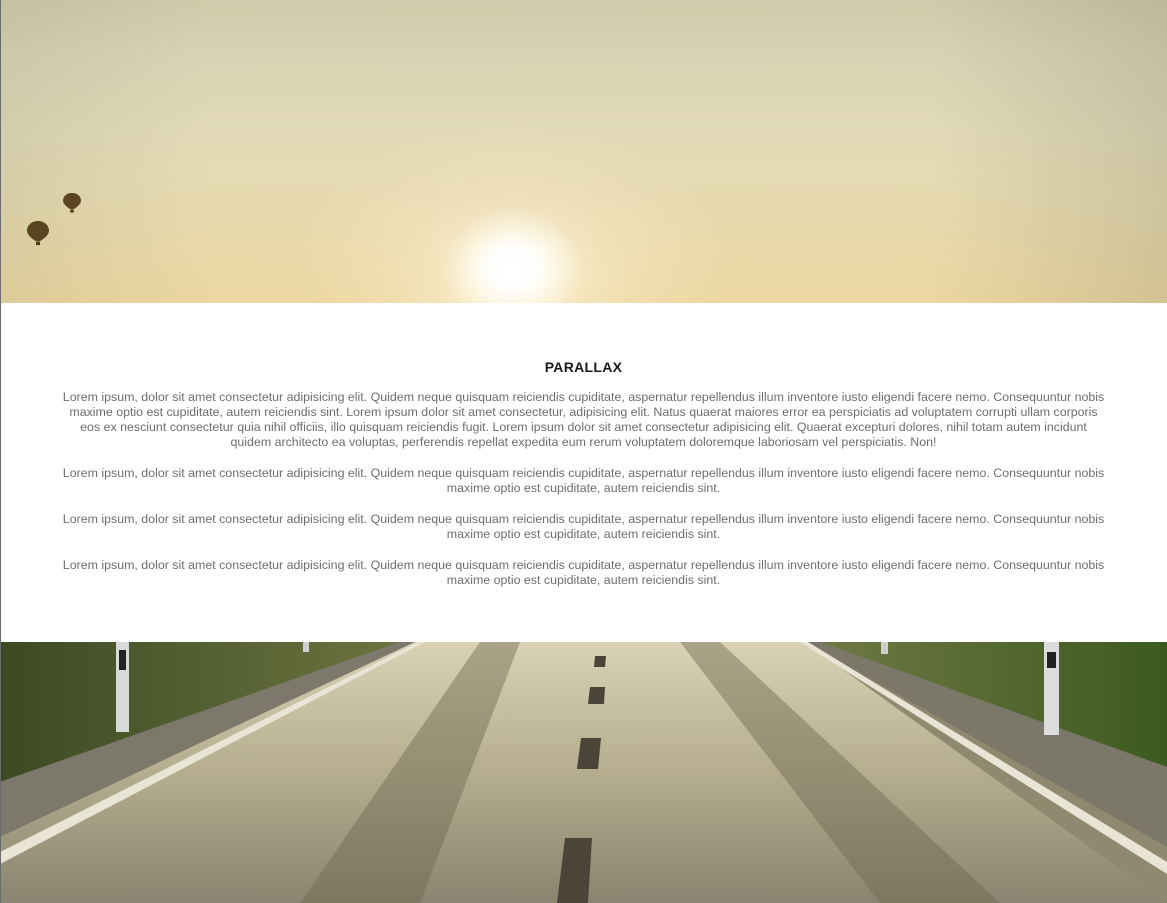 The height and width of the screenshot is (903, 1167). Describe the element at coordinates (583, 367) in the screenshot. I see `section-title: PARALLAX` at that location.